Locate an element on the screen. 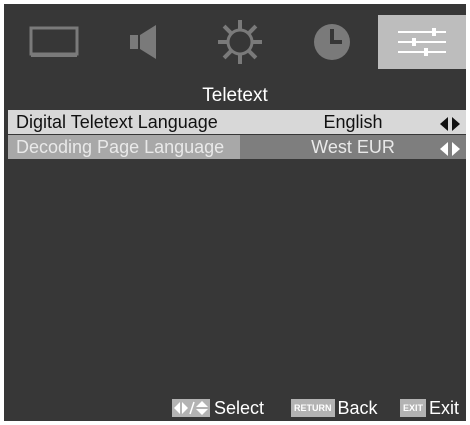  tab-time is located at coordinates (332, 42).